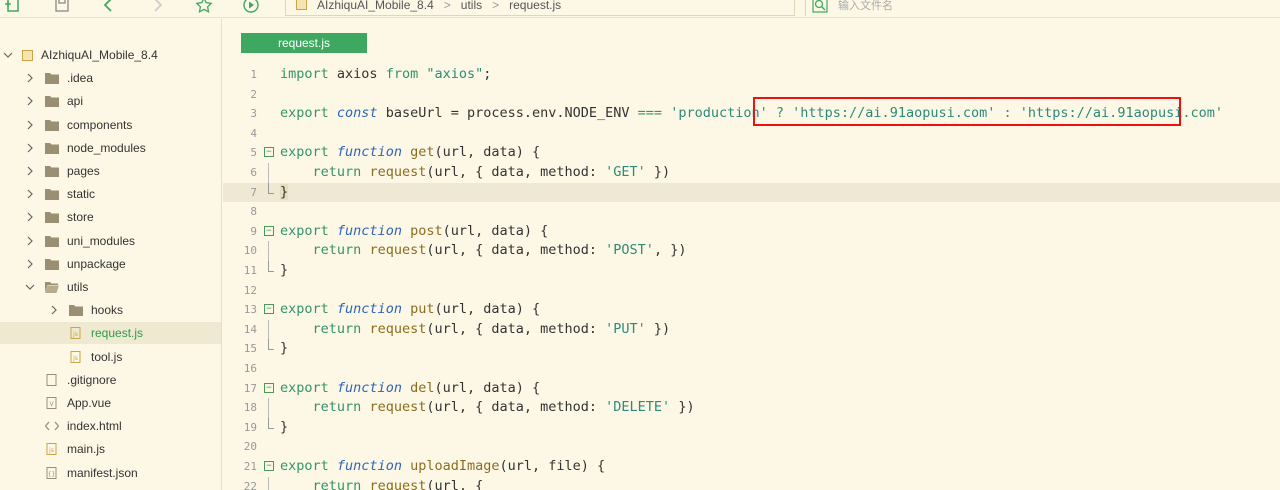  What do you see at coordinates (471, 6) in the screenshot?
I see `breadcrumb-folder: utils` at bounding box center [471, 6].